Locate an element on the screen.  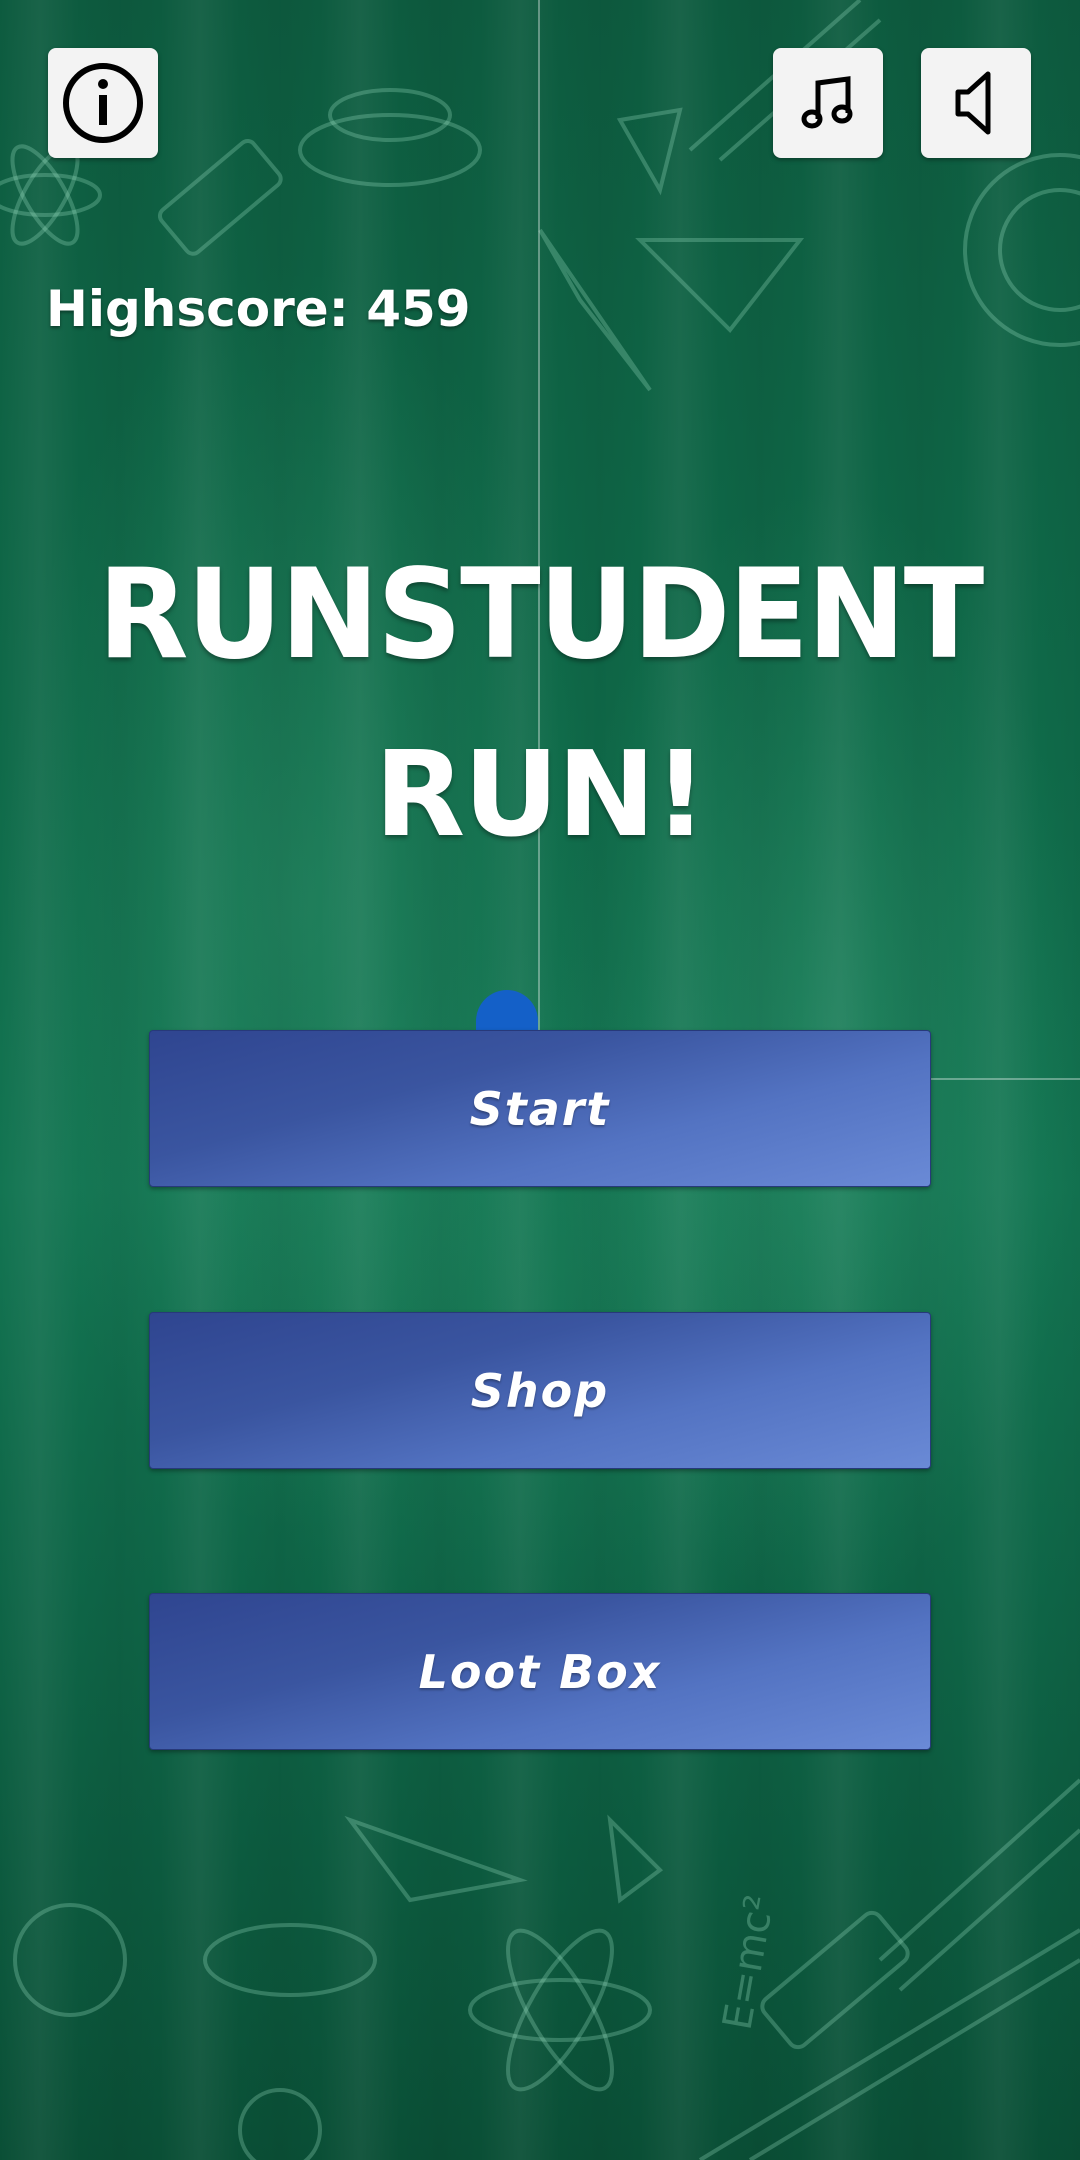
game-title-line1: RUNSTUDENT is located at coordinates (541, 614).